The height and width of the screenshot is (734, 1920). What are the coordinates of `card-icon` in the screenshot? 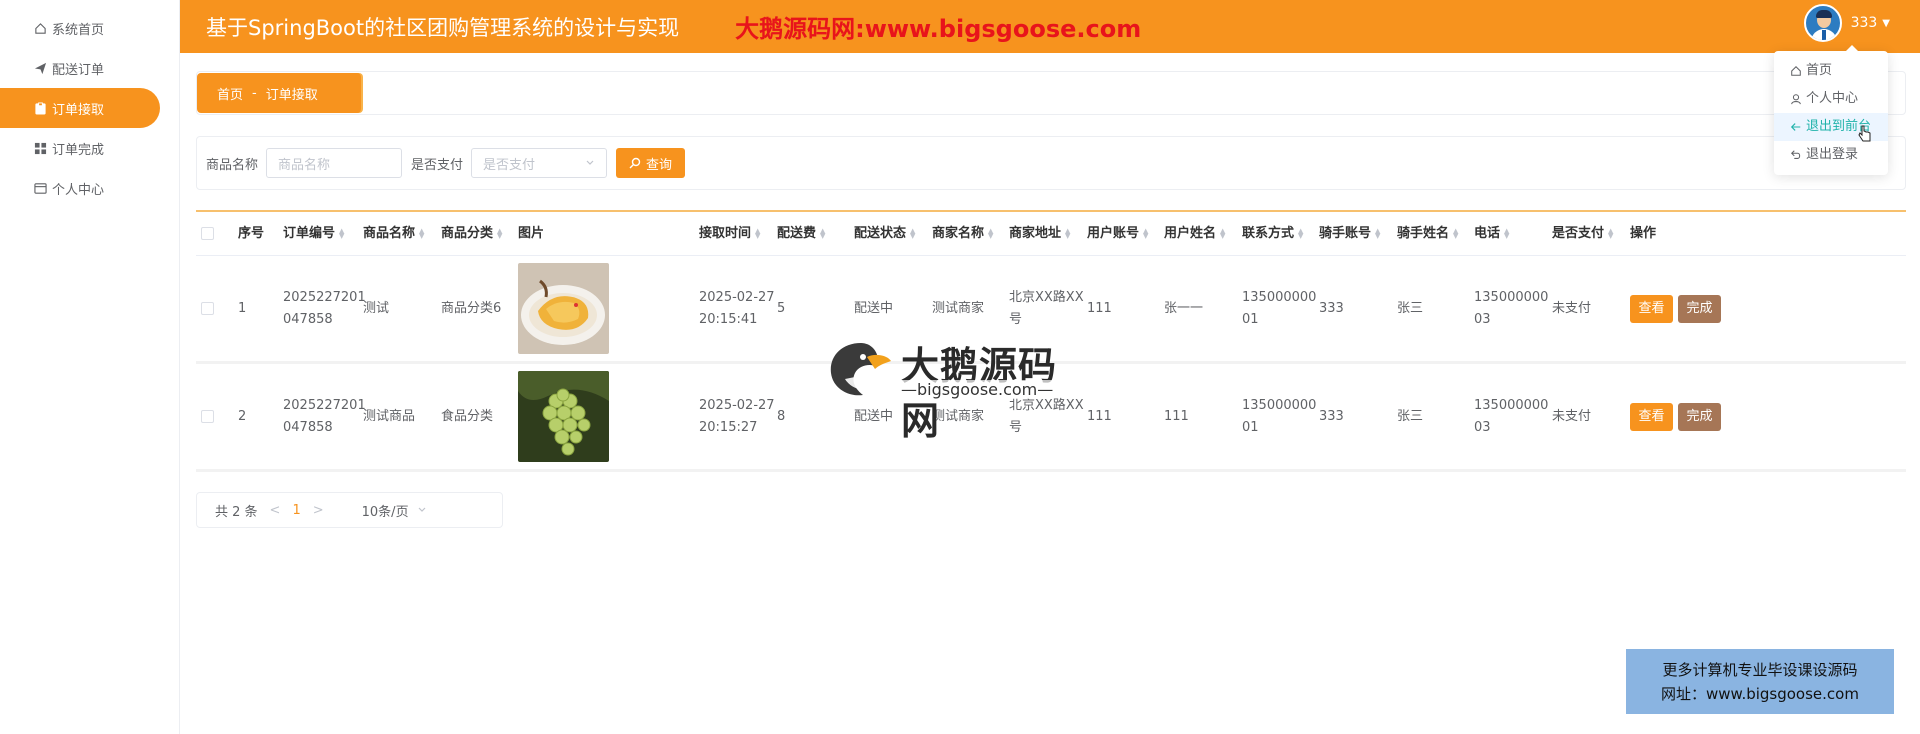 It's located at (40, 188).